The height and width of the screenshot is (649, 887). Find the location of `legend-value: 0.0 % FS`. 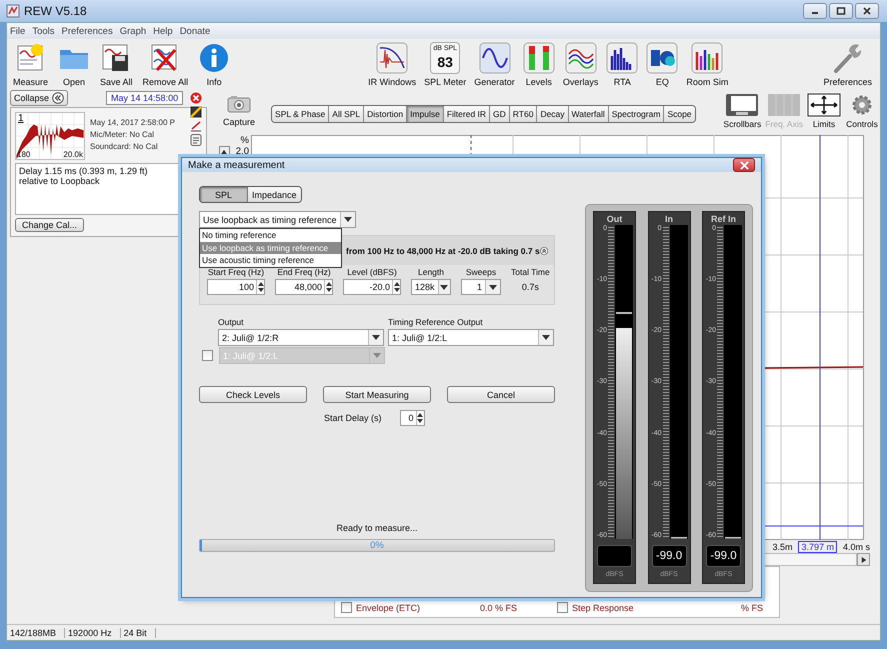

legend-value: 0.0 % FS is located at coordinates (498, 607).